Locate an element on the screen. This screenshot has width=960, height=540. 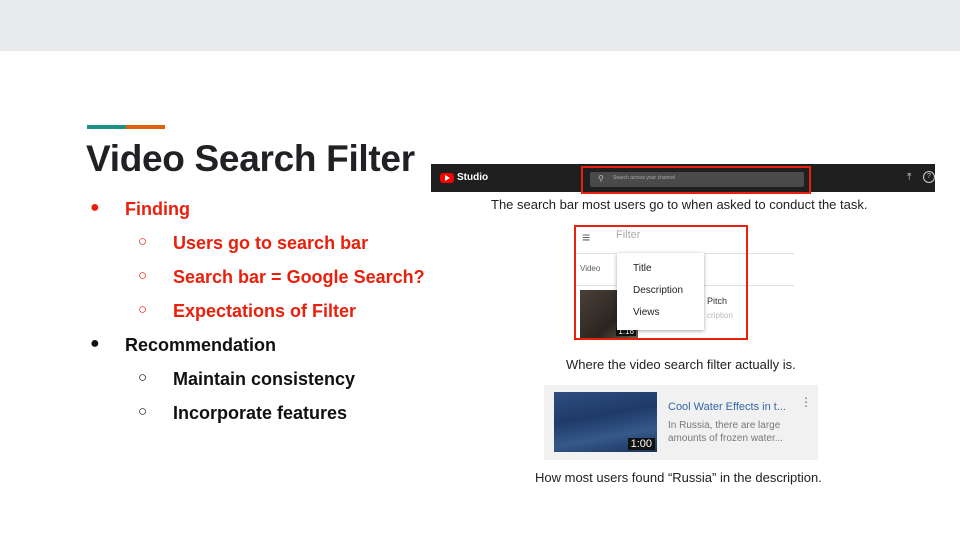
bullet-text: Recommendation is located at coordinates (201, 345).